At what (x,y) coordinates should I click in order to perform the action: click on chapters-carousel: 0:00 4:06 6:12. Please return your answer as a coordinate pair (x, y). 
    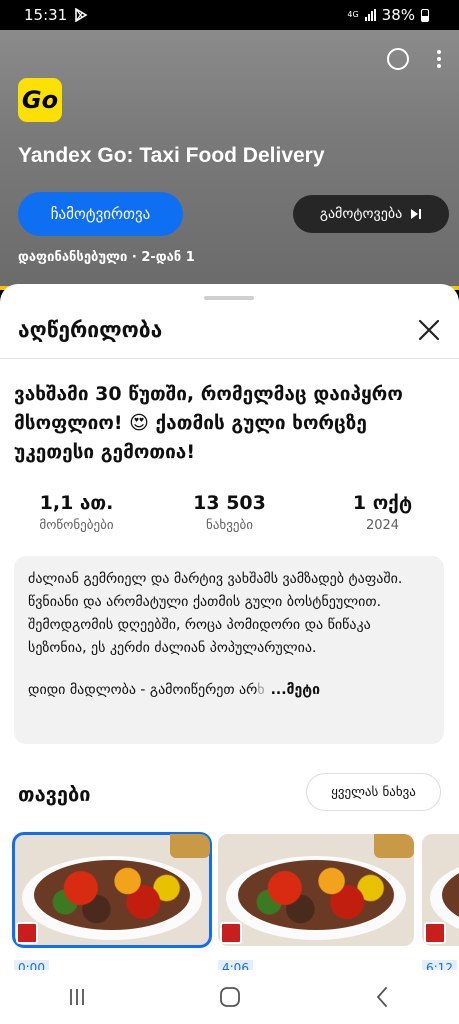
    Looking at the image, I should click on (235, 905).